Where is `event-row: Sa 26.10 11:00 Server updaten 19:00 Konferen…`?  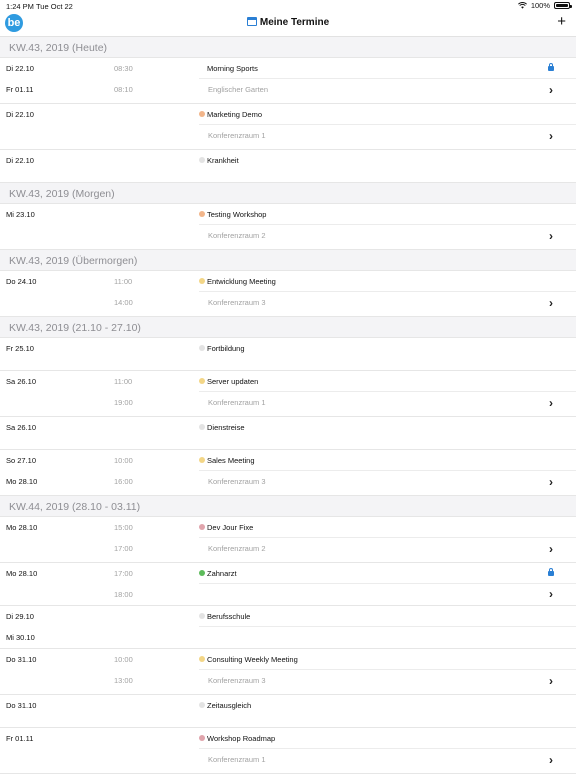 event-row: Sa 26.10 11:00 Server updaten 19:00 Konferen… is located at coordinates (288, 394).